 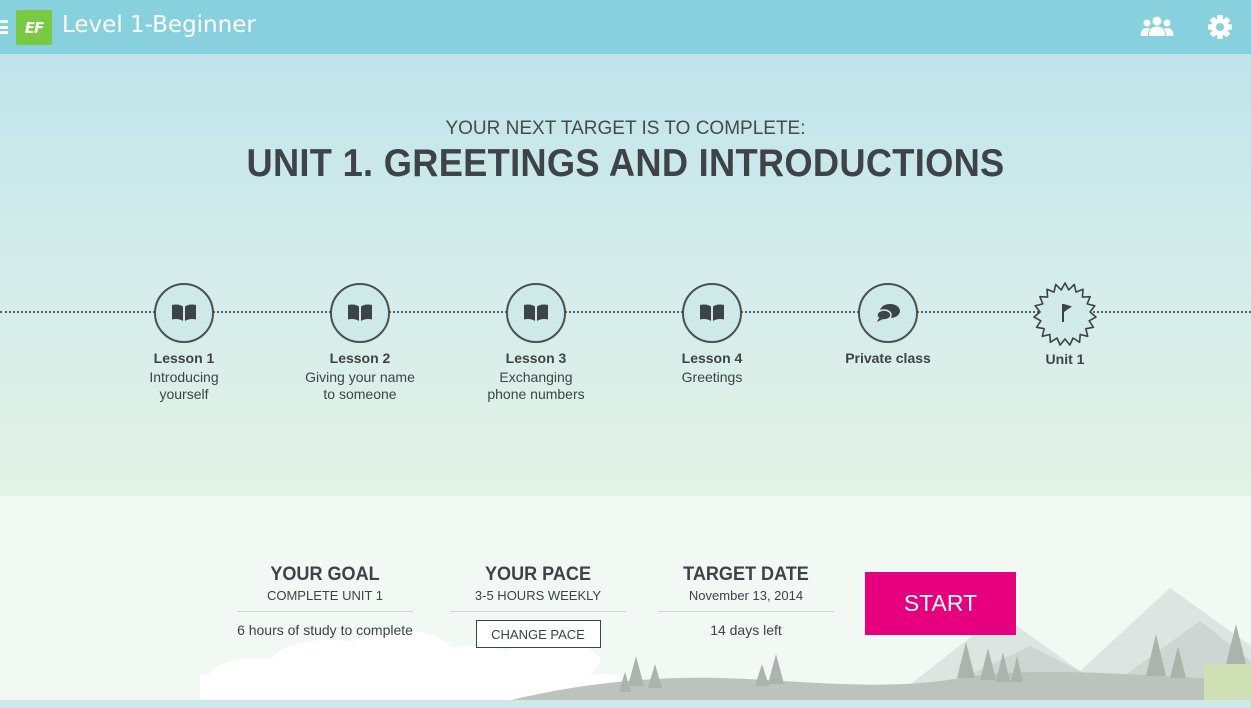 I want to click on step-desc: Giving your name to someone, so click(x=360, y=385).